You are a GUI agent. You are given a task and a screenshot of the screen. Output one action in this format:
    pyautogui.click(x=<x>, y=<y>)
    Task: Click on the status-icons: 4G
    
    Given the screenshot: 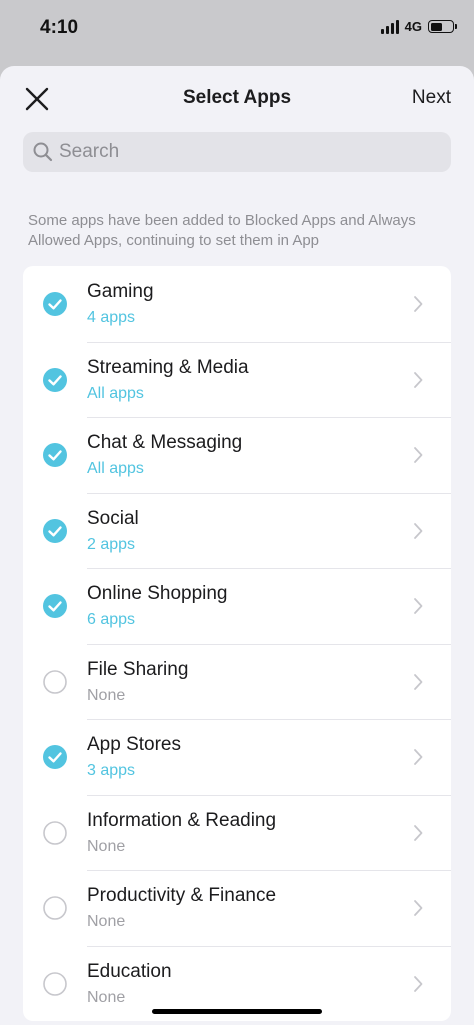 What is the action you would take?
    pyautogui.click(x=418, y=26)
    